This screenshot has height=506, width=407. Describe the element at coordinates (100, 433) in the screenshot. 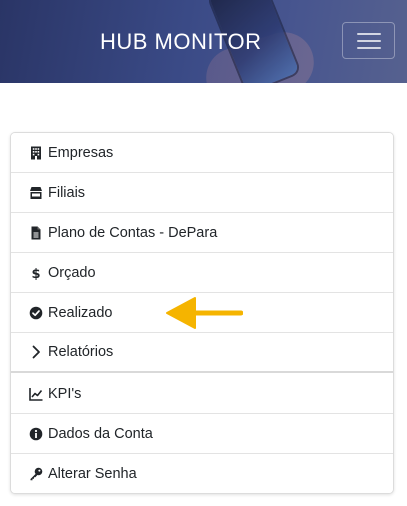

I see `menu-item-label: Dados da Conta` at that location.